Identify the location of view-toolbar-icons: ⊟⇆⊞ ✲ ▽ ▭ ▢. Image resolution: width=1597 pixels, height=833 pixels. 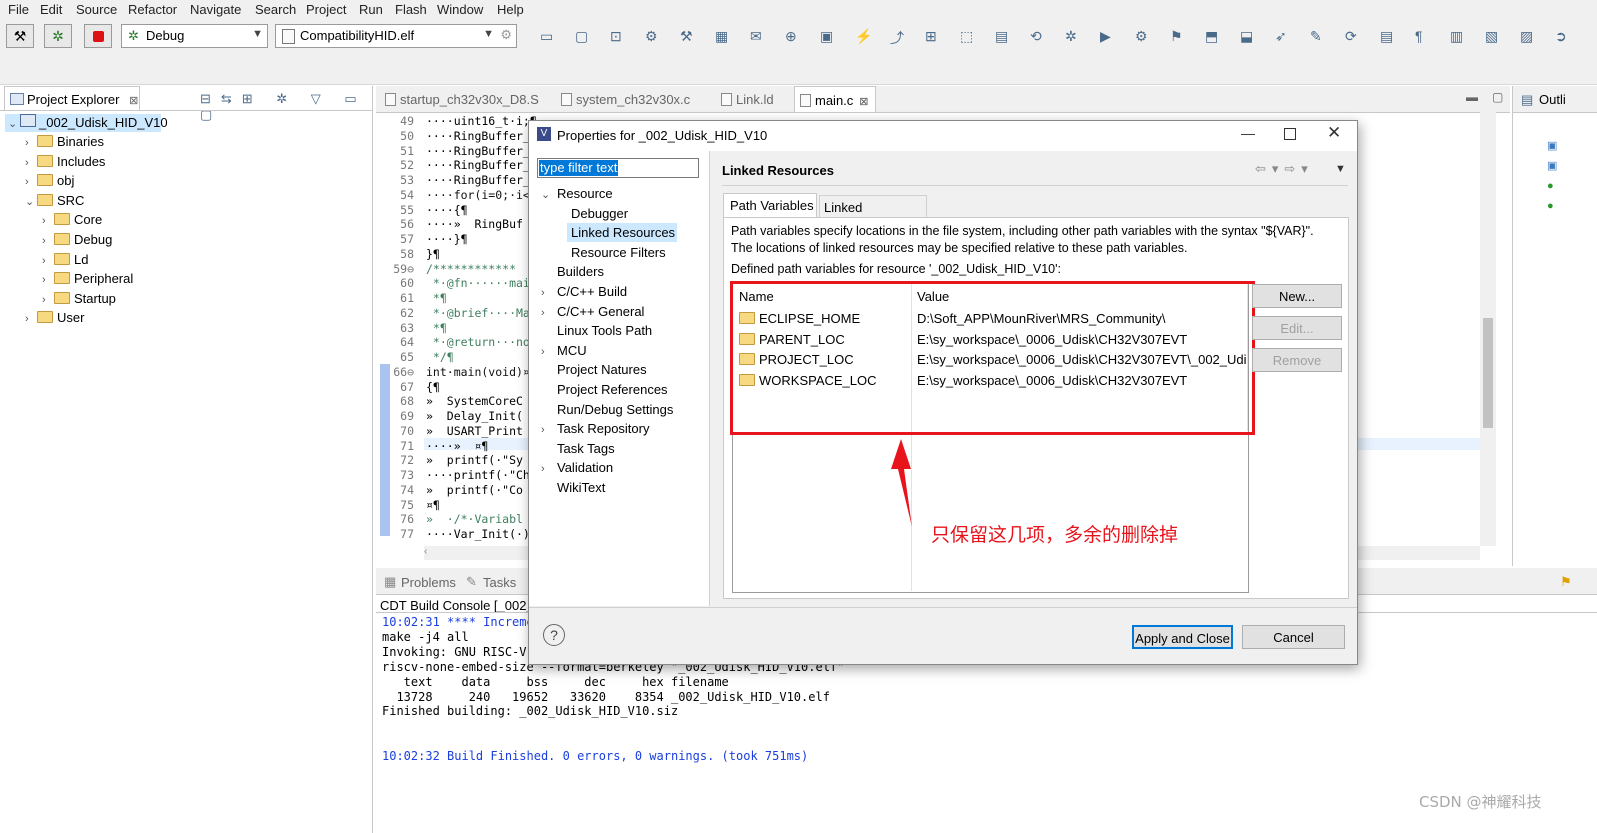
(286, 107).